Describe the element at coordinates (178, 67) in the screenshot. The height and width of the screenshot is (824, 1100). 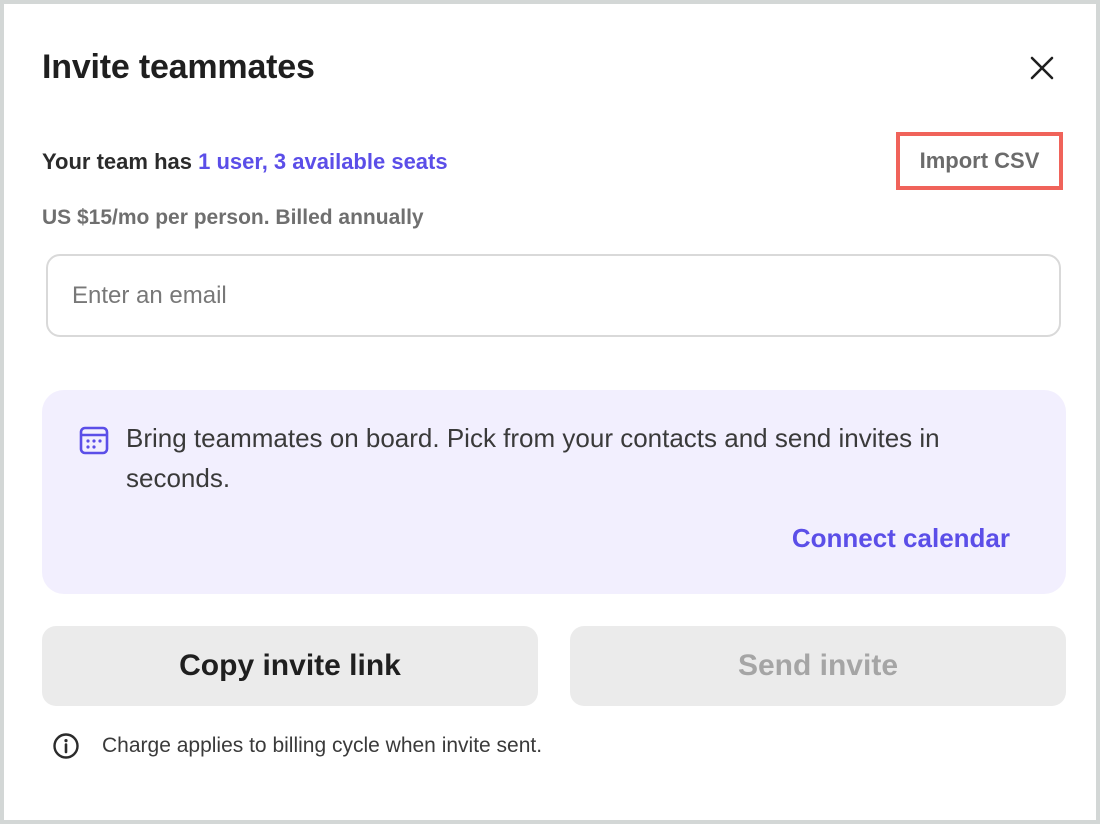
I see `dialog-title: Invite teammates` at that location.